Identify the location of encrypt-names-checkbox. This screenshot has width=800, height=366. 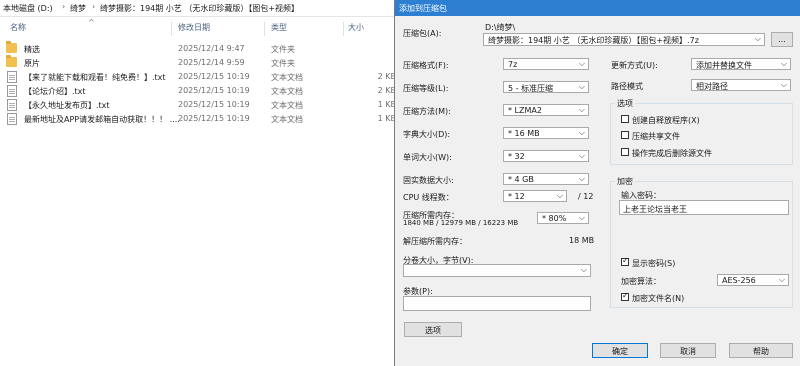
(625, 296).